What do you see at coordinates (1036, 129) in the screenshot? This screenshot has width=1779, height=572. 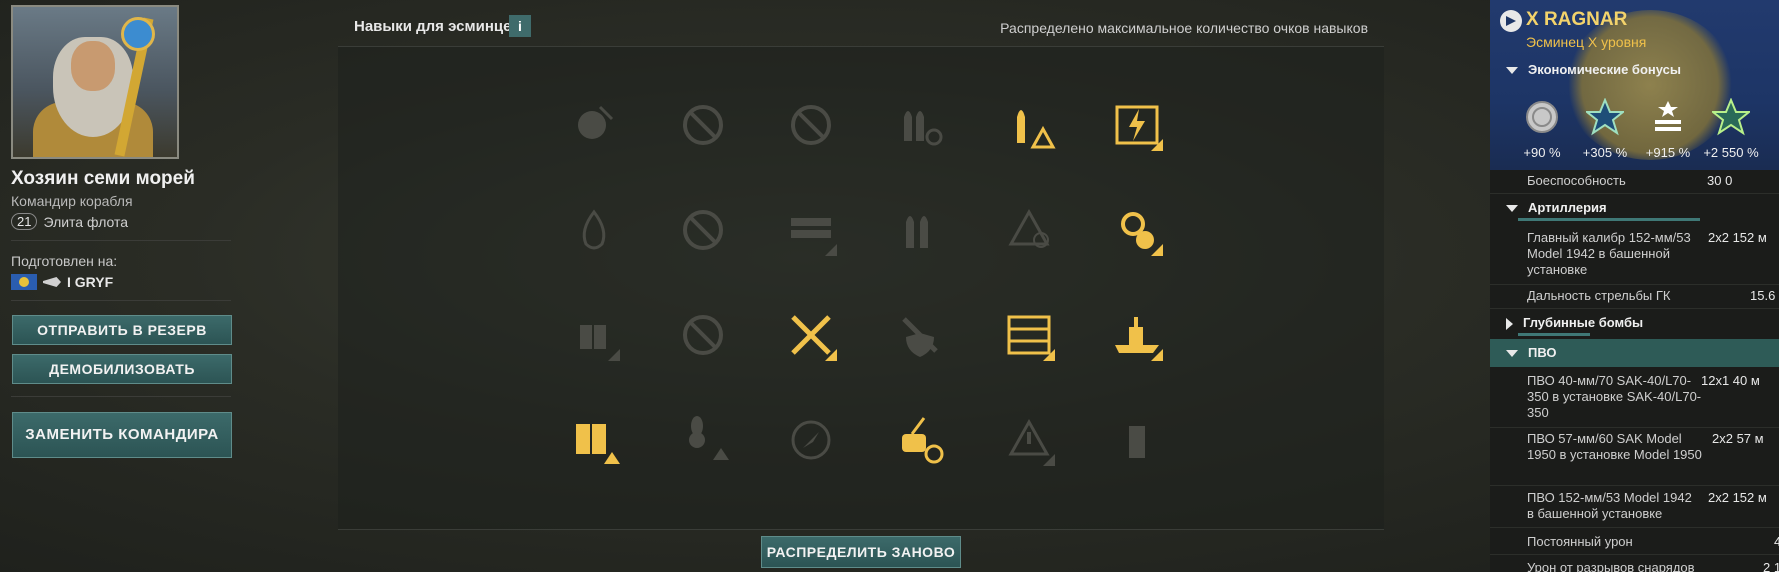 I see `shell-warning-icon` at bounding box center [1036, 129].